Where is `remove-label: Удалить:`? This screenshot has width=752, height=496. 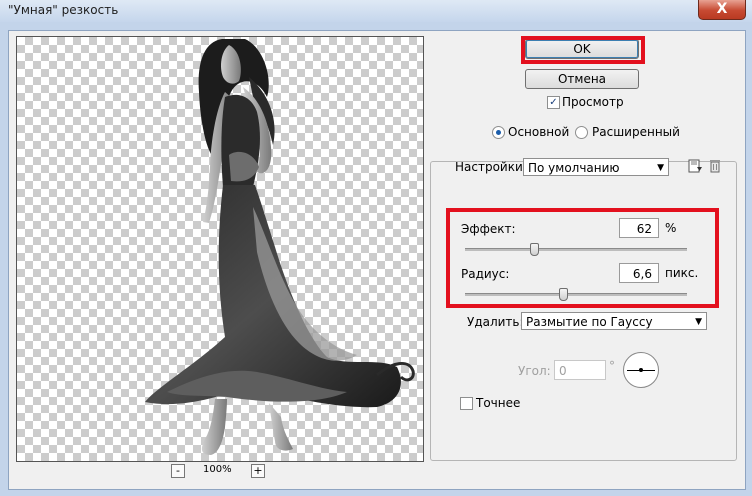
remove-label: Удалить: is located at coordinates (495, 322).